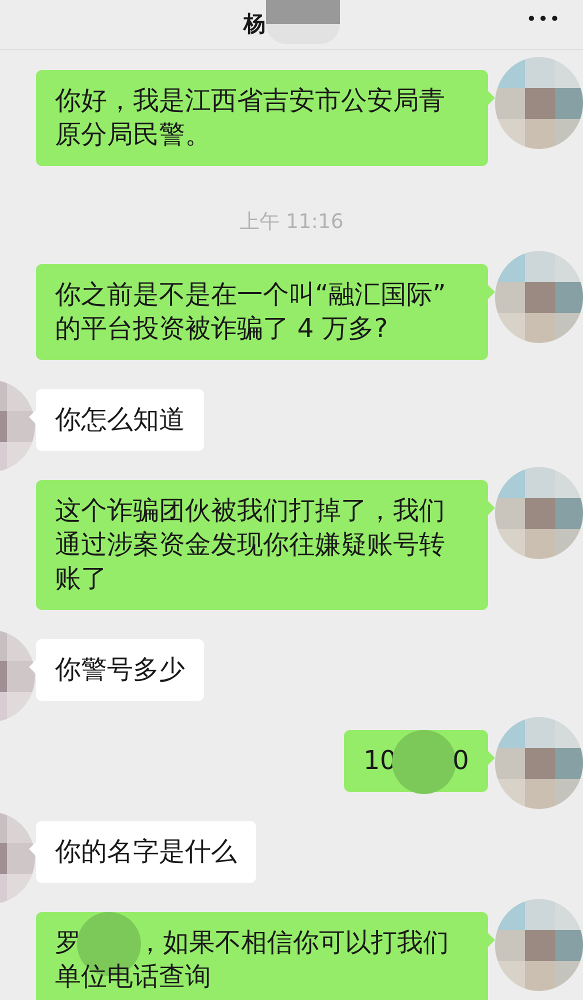 The width and height of the screenshot is (583, 1000). Describe the element at coordinates (543, 19) in the screenshot. I see `more-button: •••` at that location.